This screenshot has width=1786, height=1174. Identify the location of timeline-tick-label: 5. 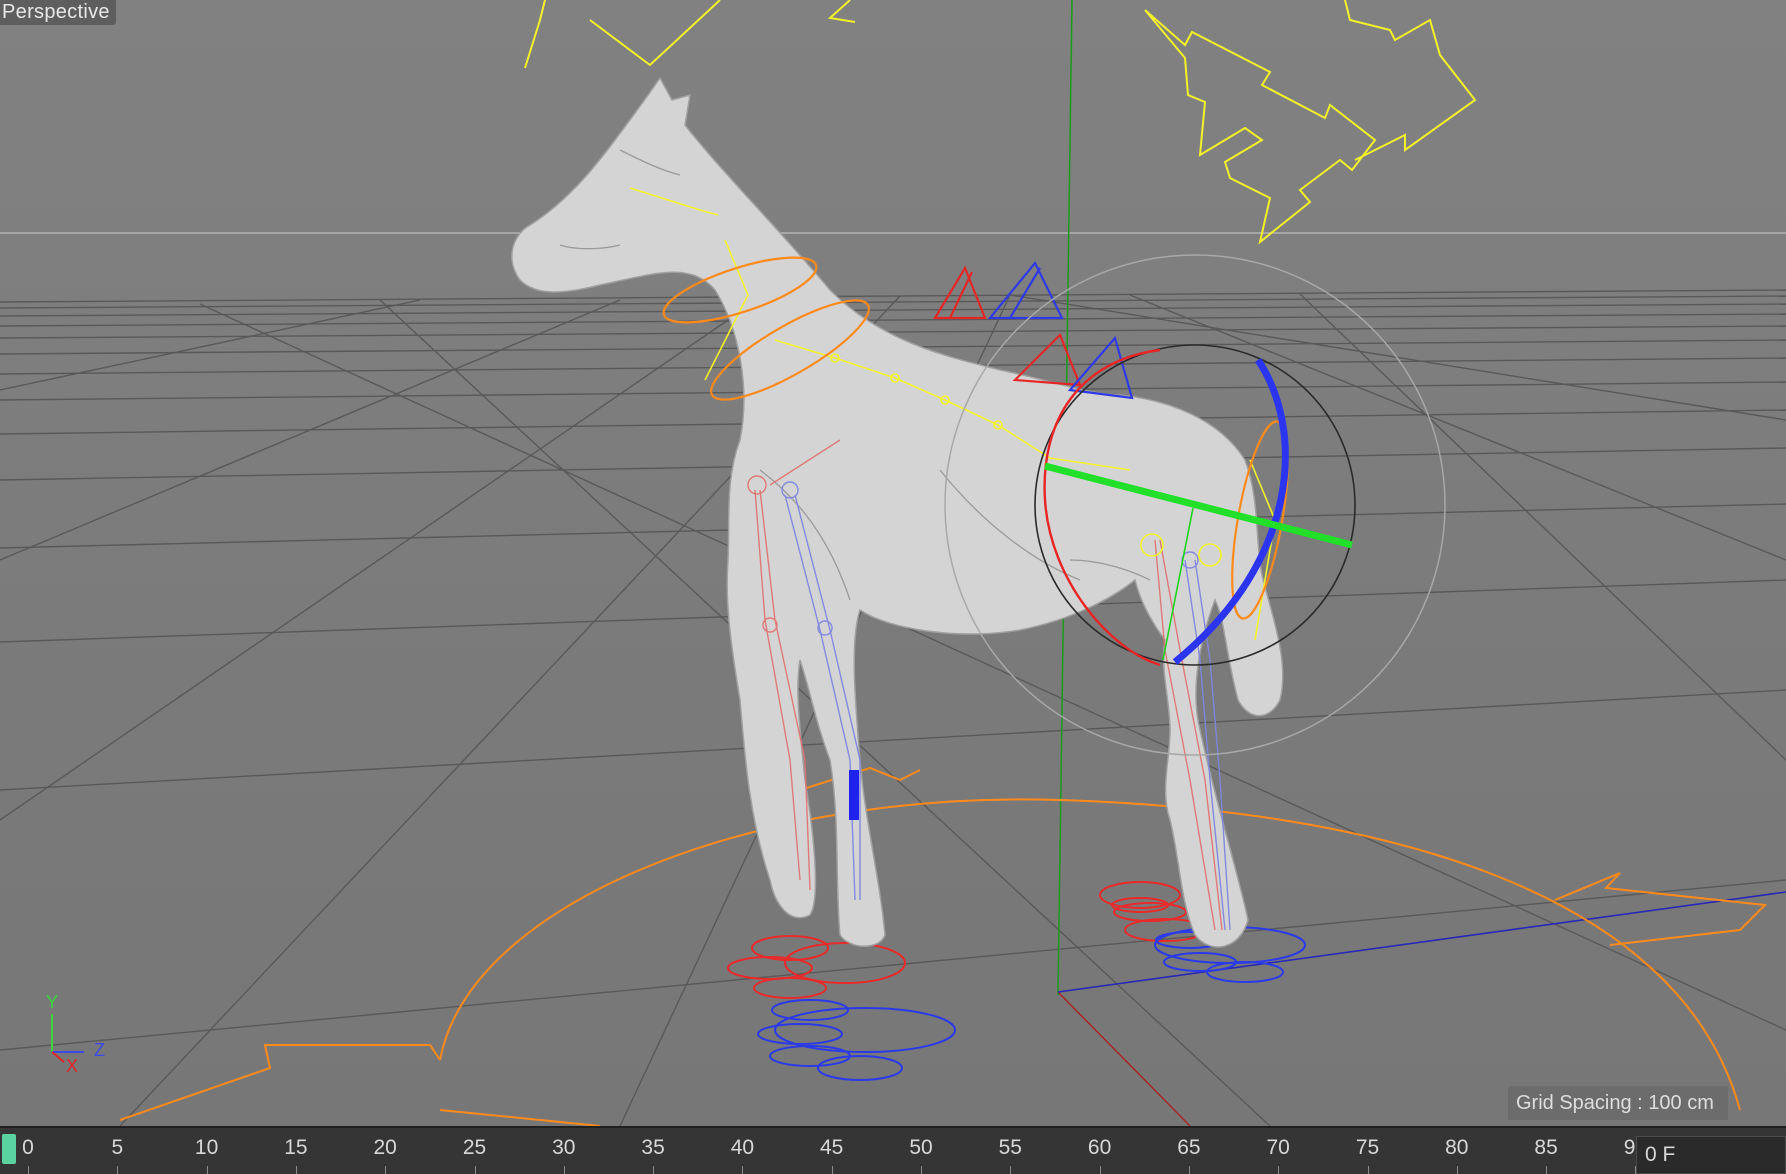
(117, 1147).